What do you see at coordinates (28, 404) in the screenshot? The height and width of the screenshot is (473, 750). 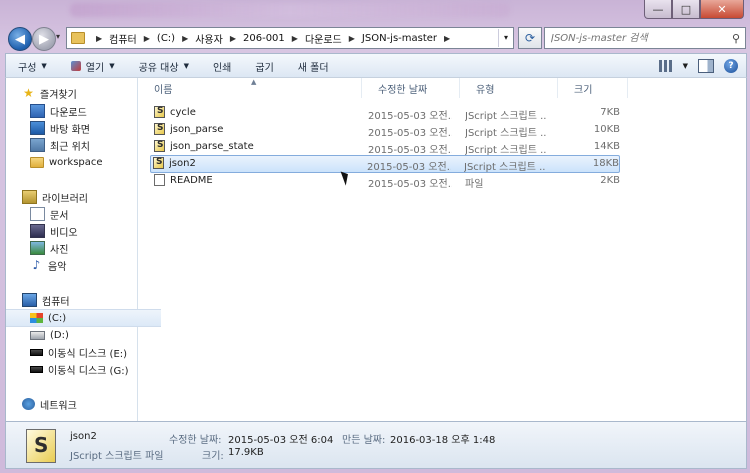 I see `network-icon` at bounding box center [28, 404].